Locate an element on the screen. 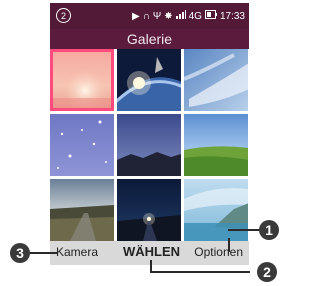 This screenshot has height=286, width=320. photo-thumbnail-lake-mountain is located at coordinates (216, 210).